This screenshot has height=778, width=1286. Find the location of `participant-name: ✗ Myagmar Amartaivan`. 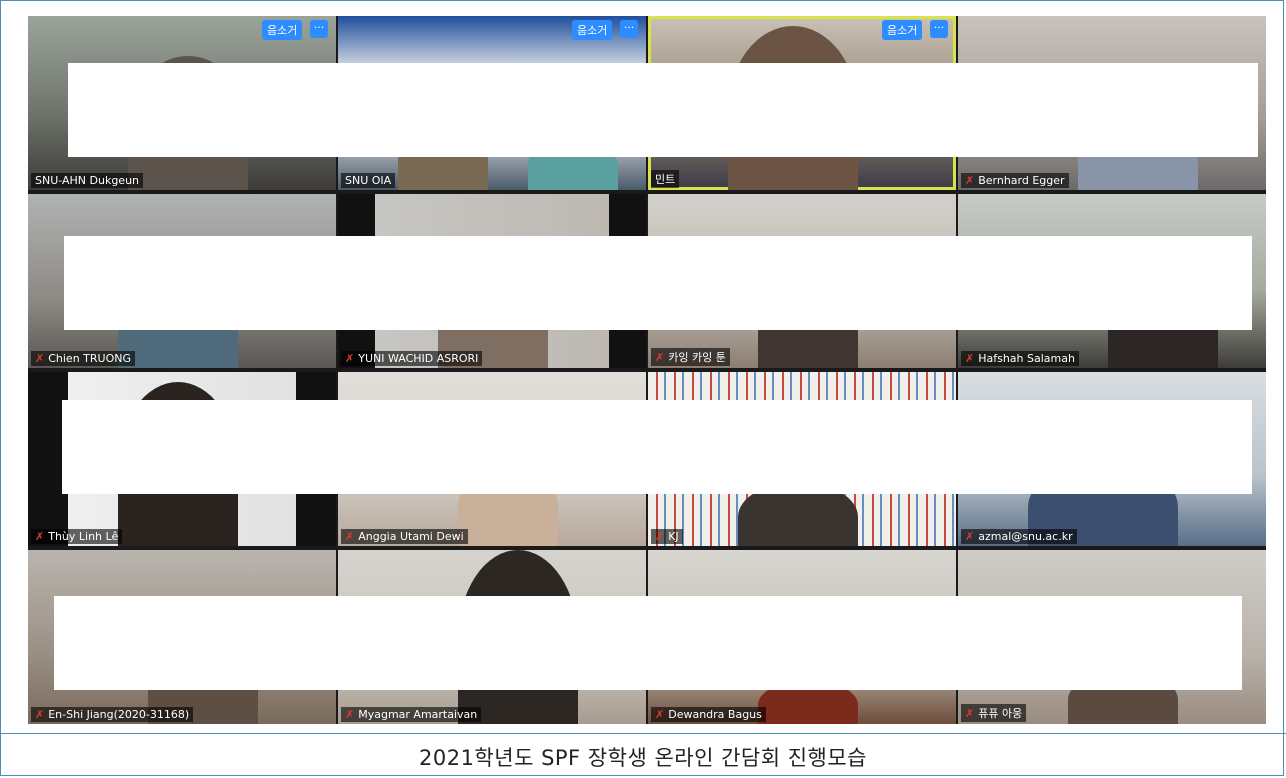

participant-name: ✗ Myagmar Amartaivan is located at coordinates (411, 714).